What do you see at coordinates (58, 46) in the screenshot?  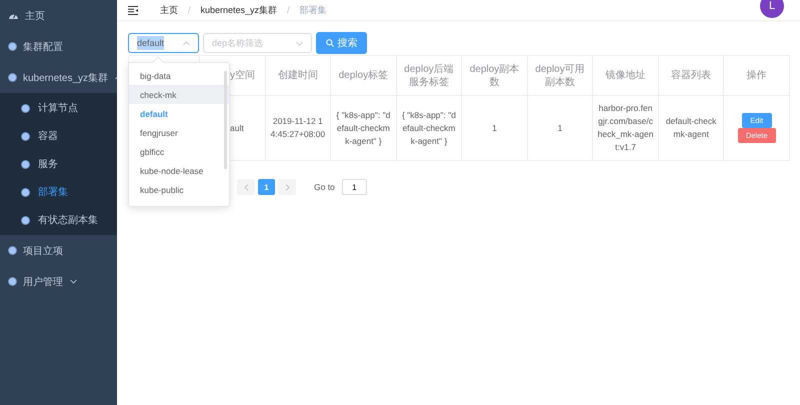 I see `sidebar-item: 集群配置` at bounding box center [58, 46].